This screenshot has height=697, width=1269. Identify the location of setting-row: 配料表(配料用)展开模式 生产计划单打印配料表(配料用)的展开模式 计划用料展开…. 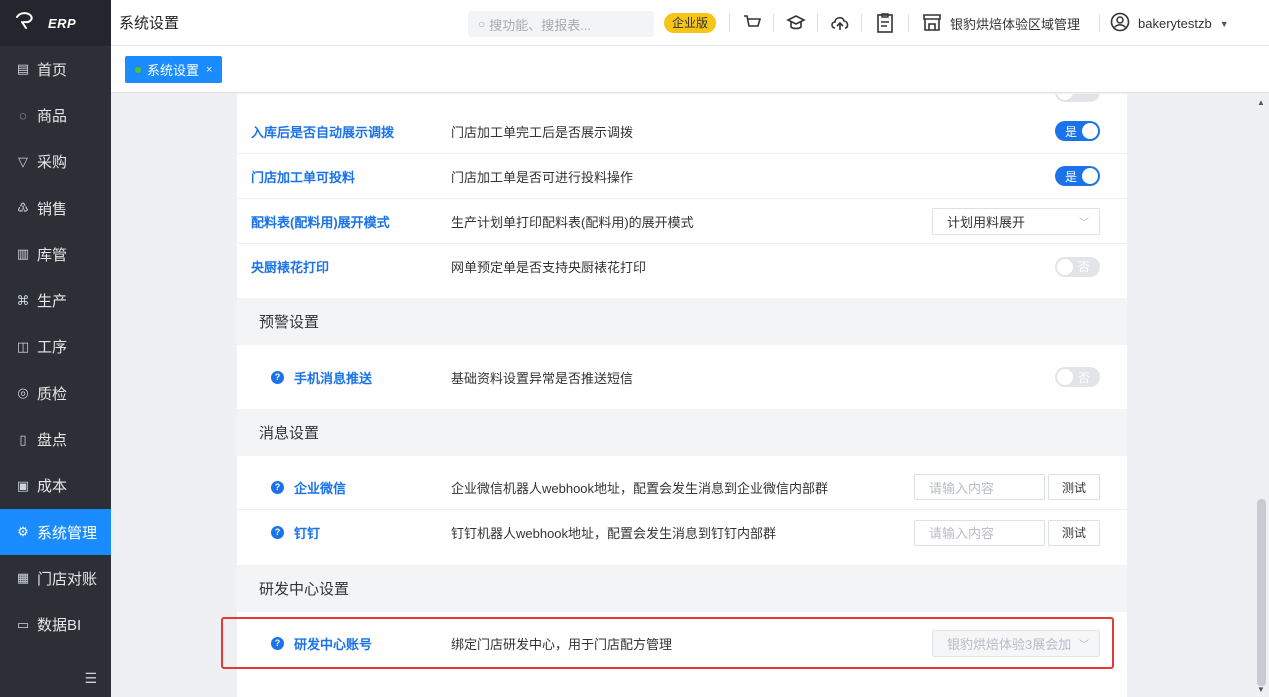
(682, 221).